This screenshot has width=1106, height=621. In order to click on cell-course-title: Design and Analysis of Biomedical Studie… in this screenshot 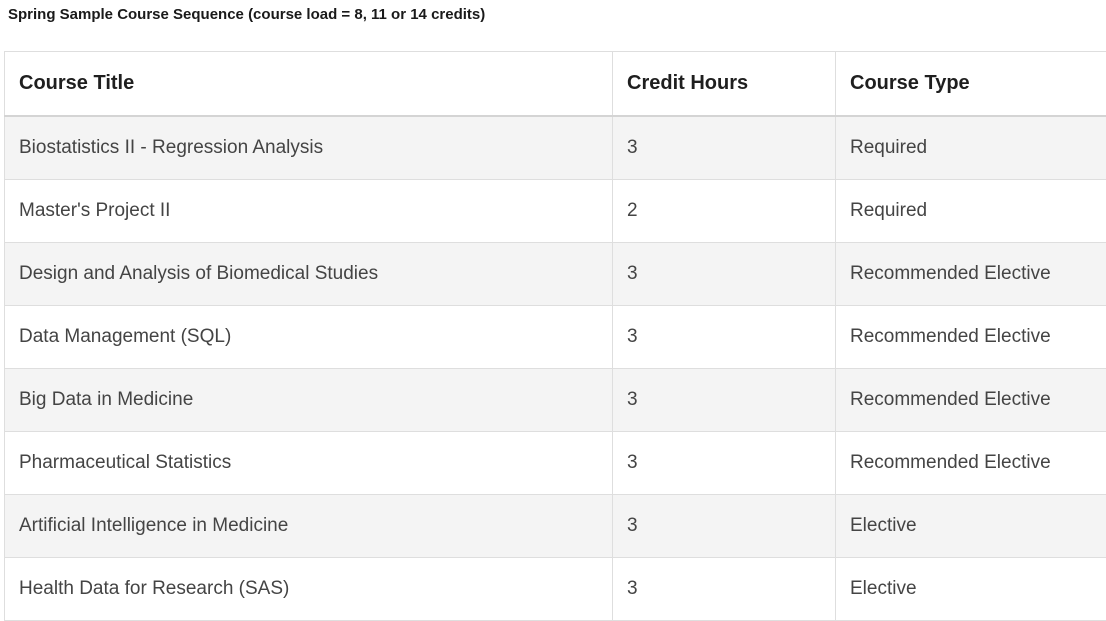, I will do `click(309, 274)`.